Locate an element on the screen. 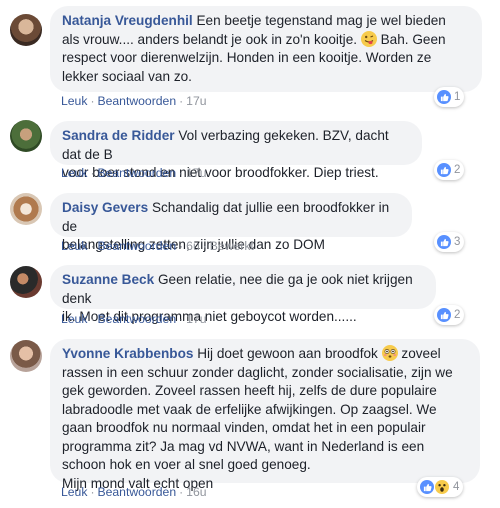 The height and width of the screenshot is (508, 500). reaction-count: 3 is located at coordinates (449, 242).